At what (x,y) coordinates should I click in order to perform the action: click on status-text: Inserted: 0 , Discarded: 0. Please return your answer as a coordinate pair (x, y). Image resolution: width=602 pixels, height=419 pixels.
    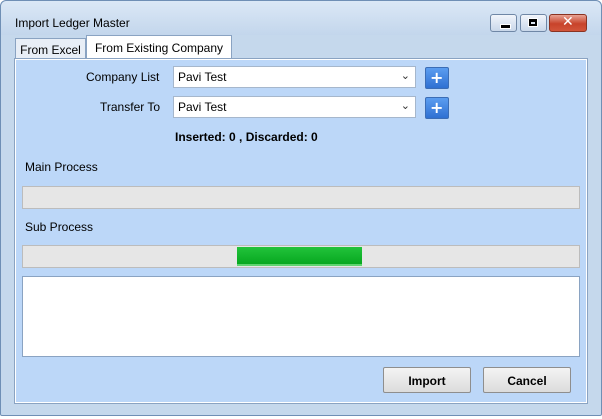
    Looking at the image, I should click on (246, 137).